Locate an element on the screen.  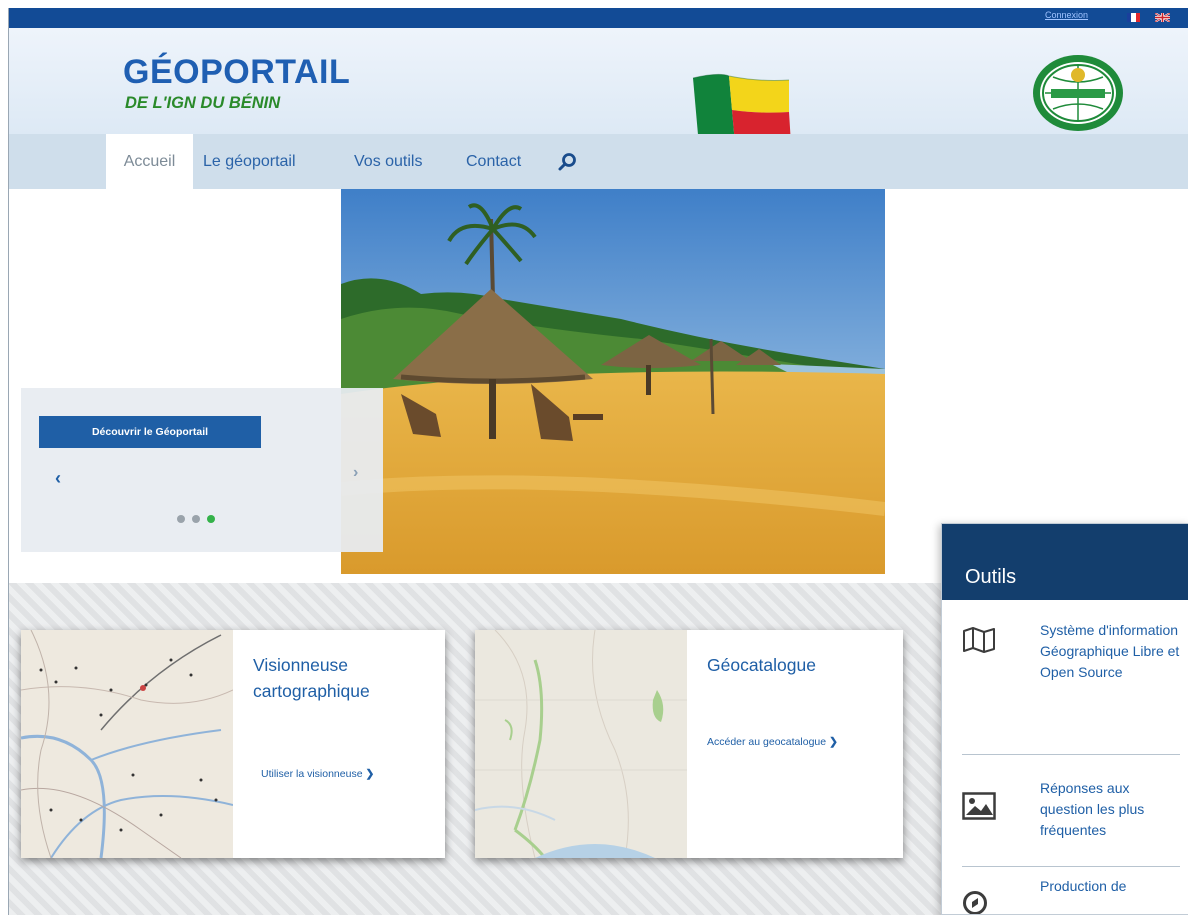
visionneuse-title-line1: Visionneuse is located at coordinates (301, 665).